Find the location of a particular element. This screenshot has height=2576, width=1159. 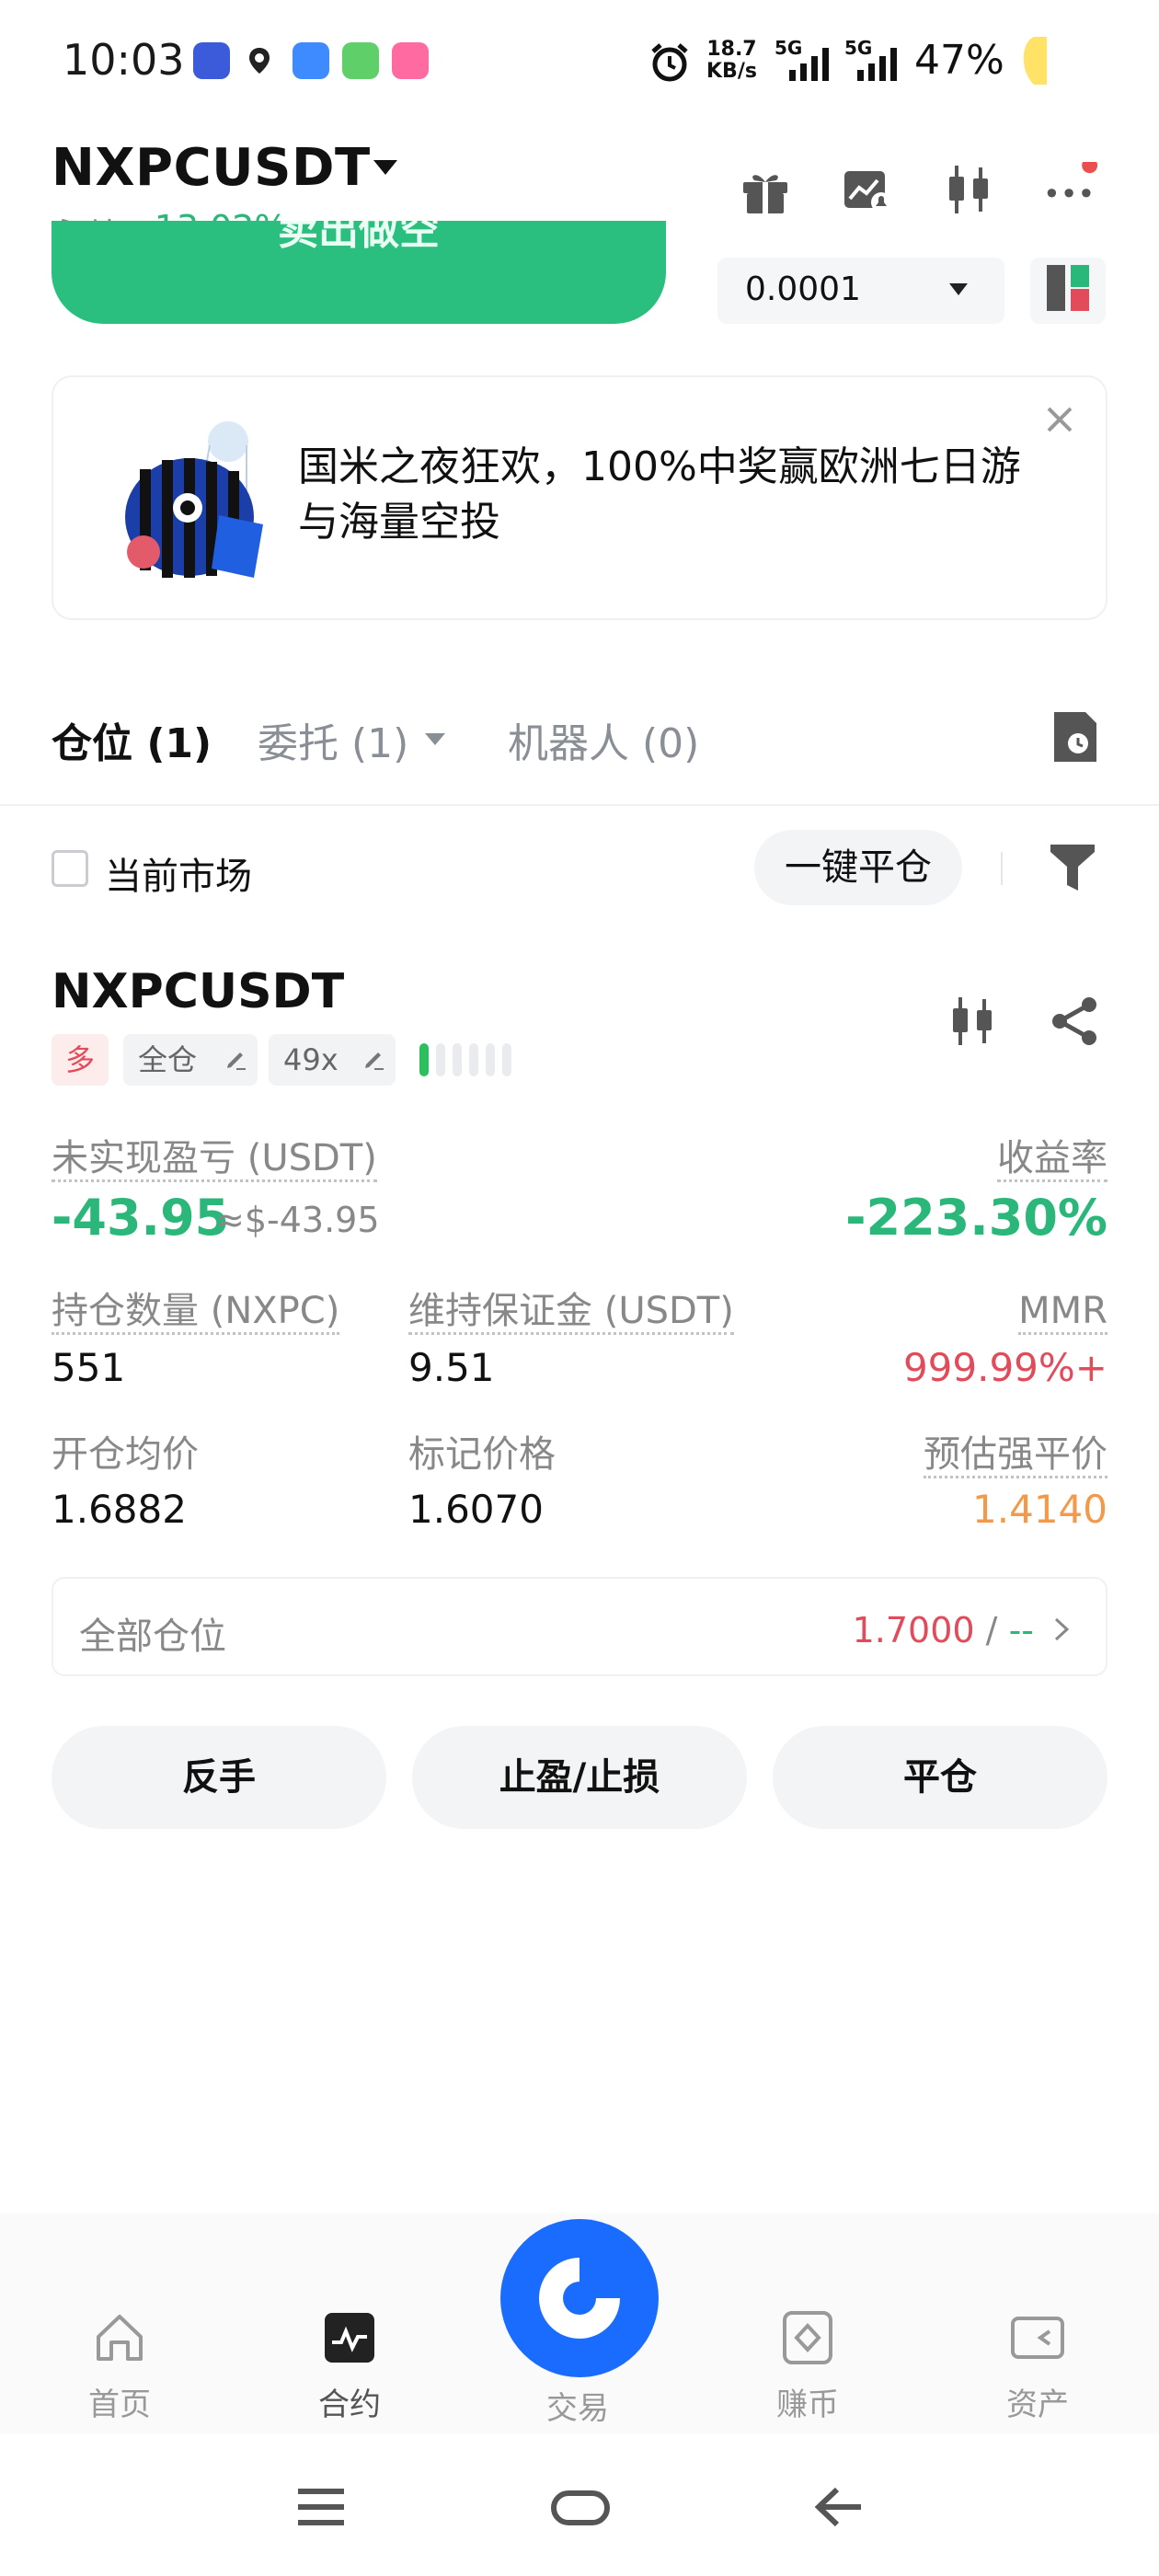

battery-level: 47% is located at coordinates (959, 60).